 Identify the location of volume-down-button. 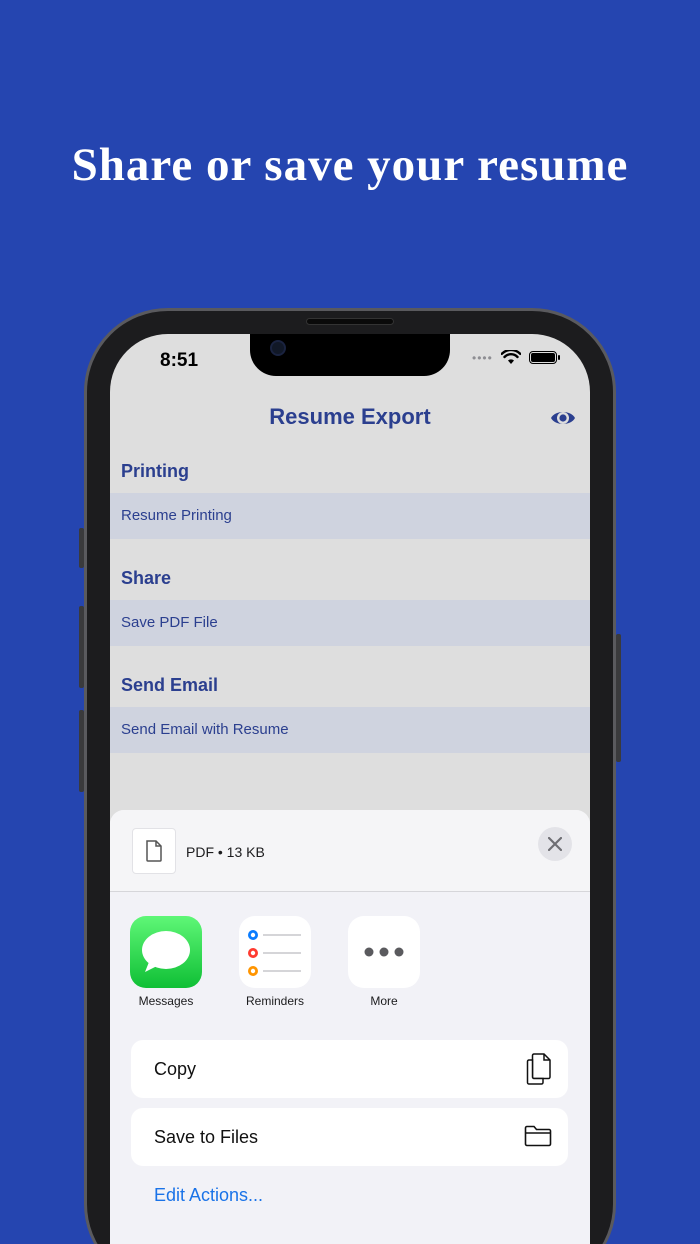
(81, 751).